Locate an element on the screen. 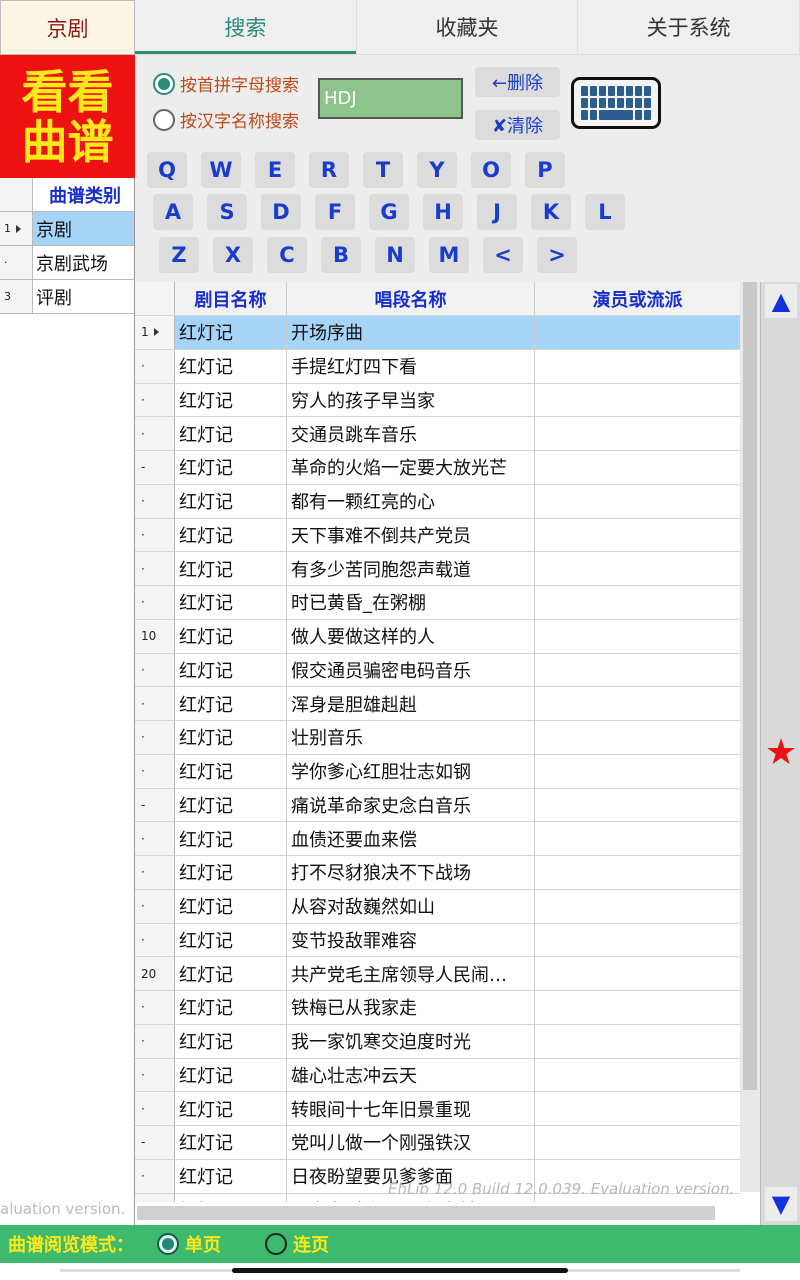 Image resolution: width=800 pixels, height=1280 pixels. view-mode-continuous: 连页 is located at coordinates (297, 1244).